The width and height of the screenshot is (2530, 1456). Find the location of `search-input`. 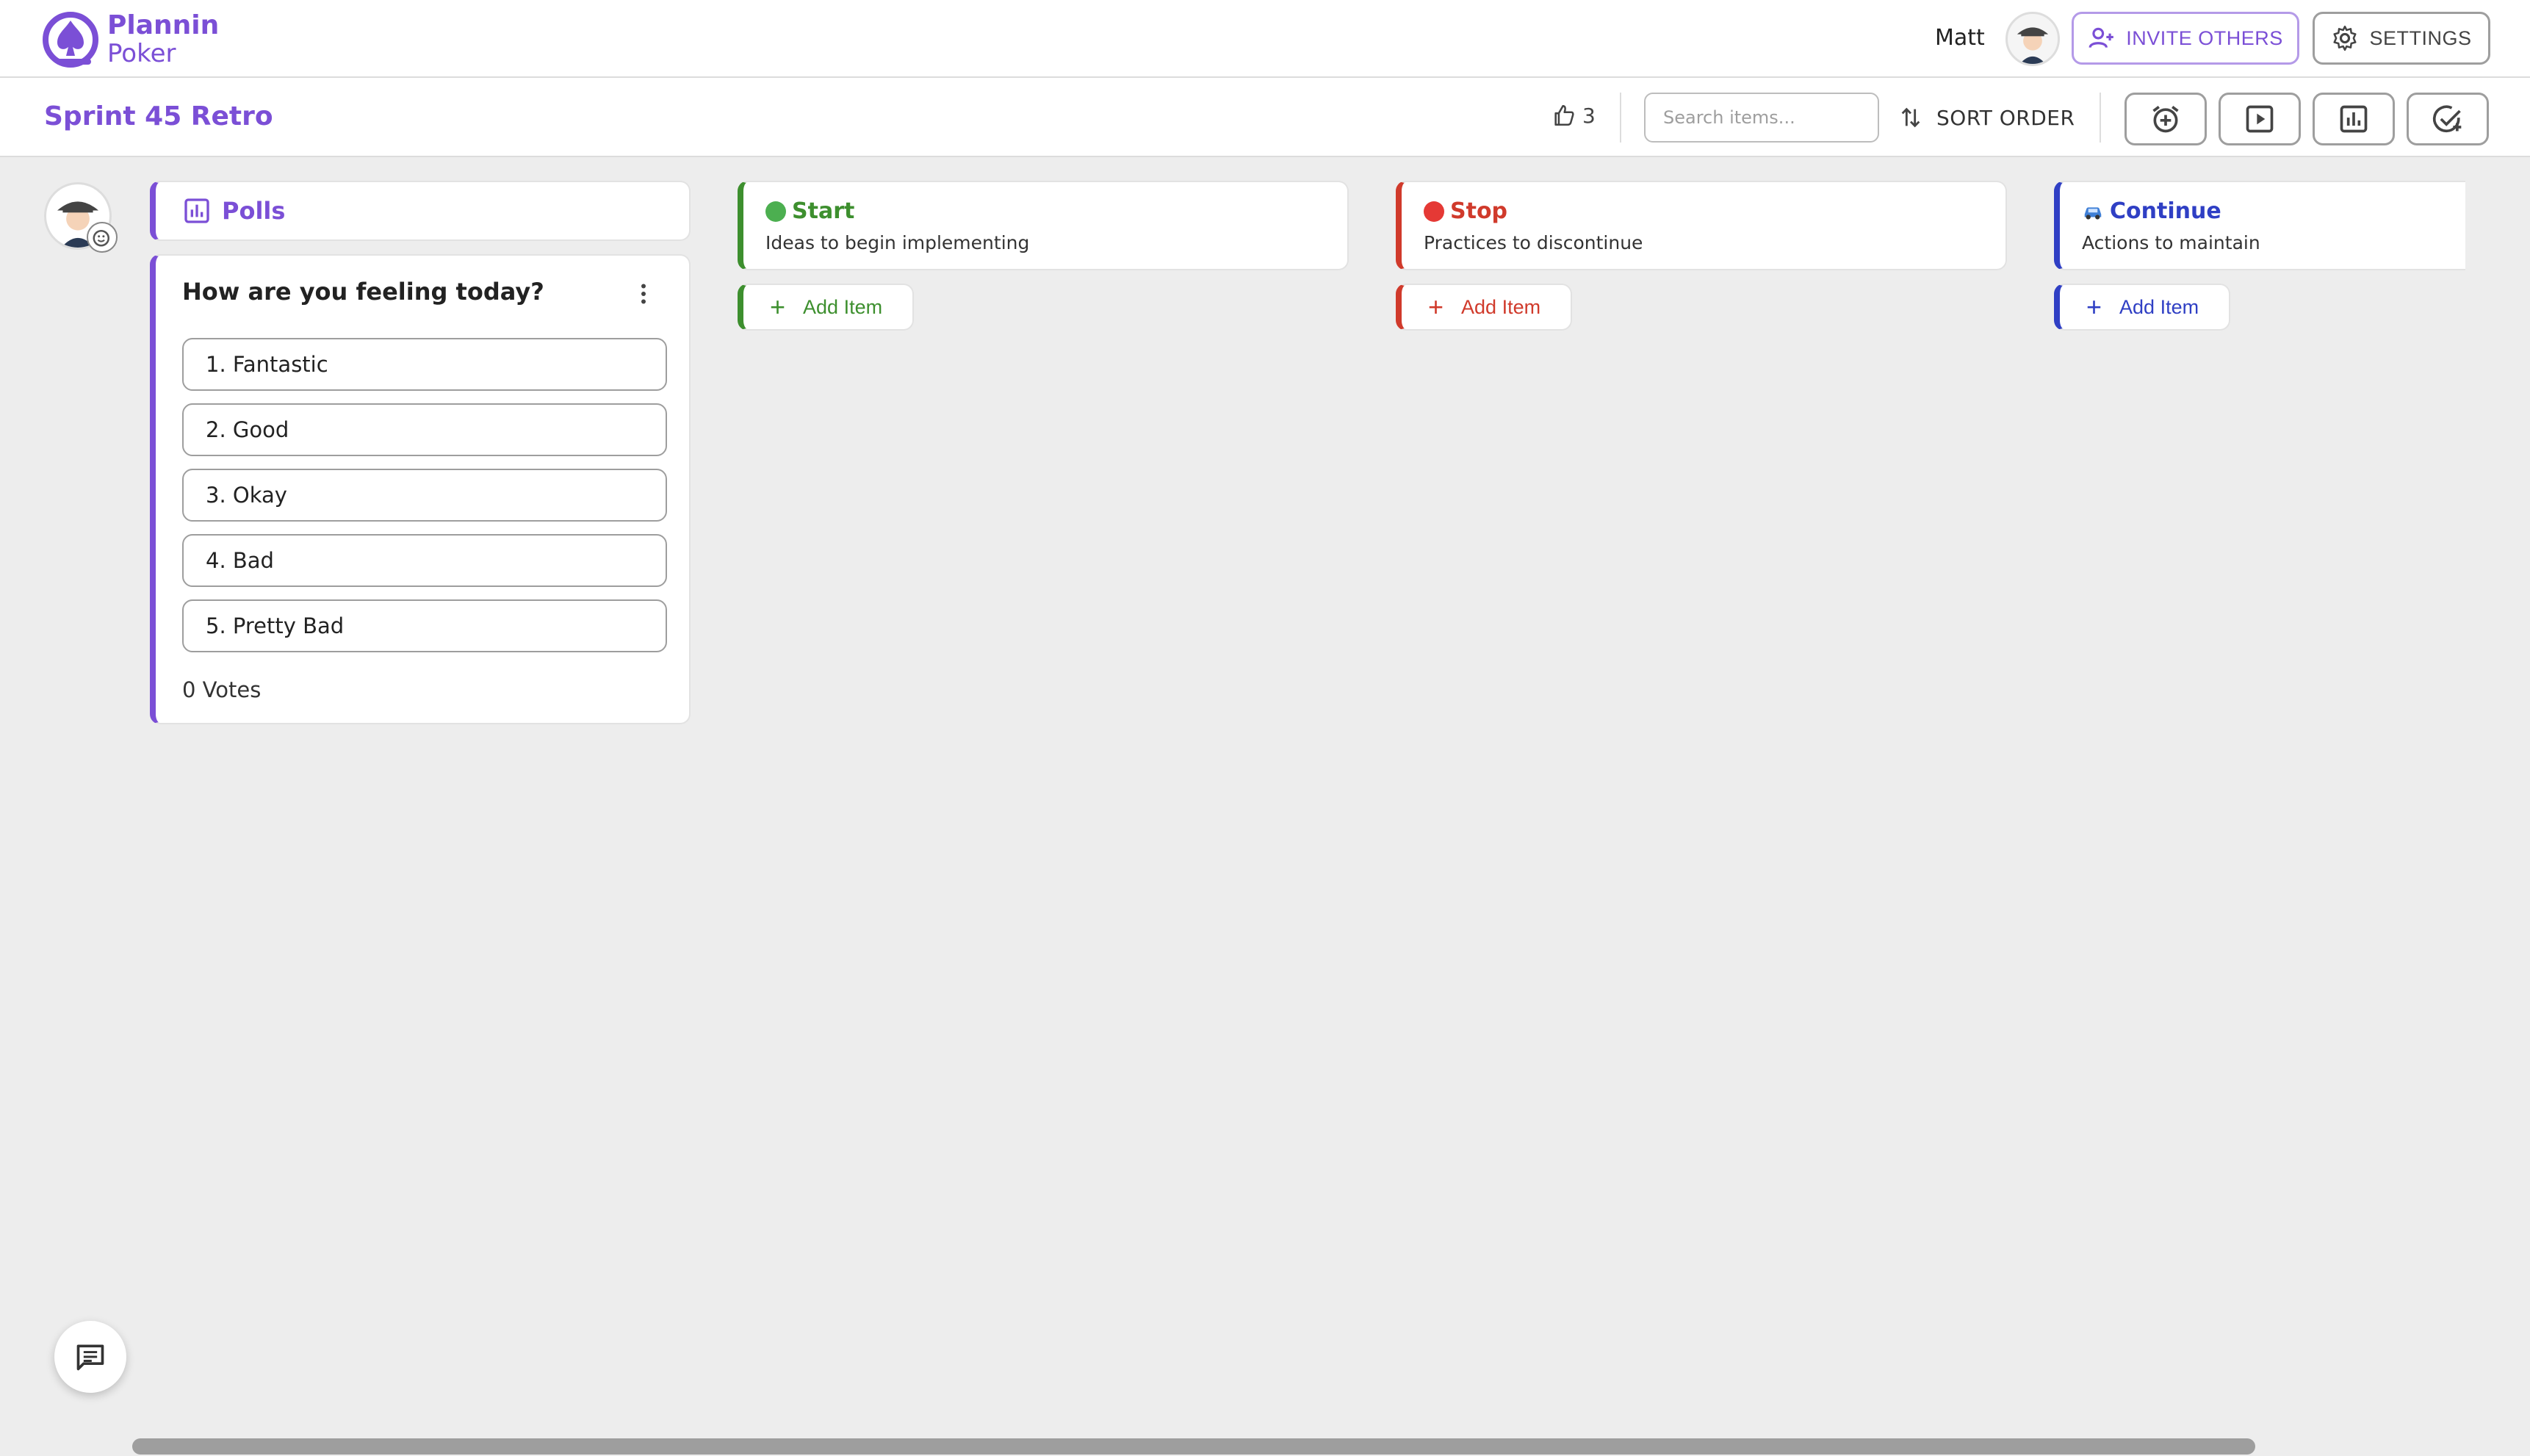

search-input is located at coordinates (1761, 118).